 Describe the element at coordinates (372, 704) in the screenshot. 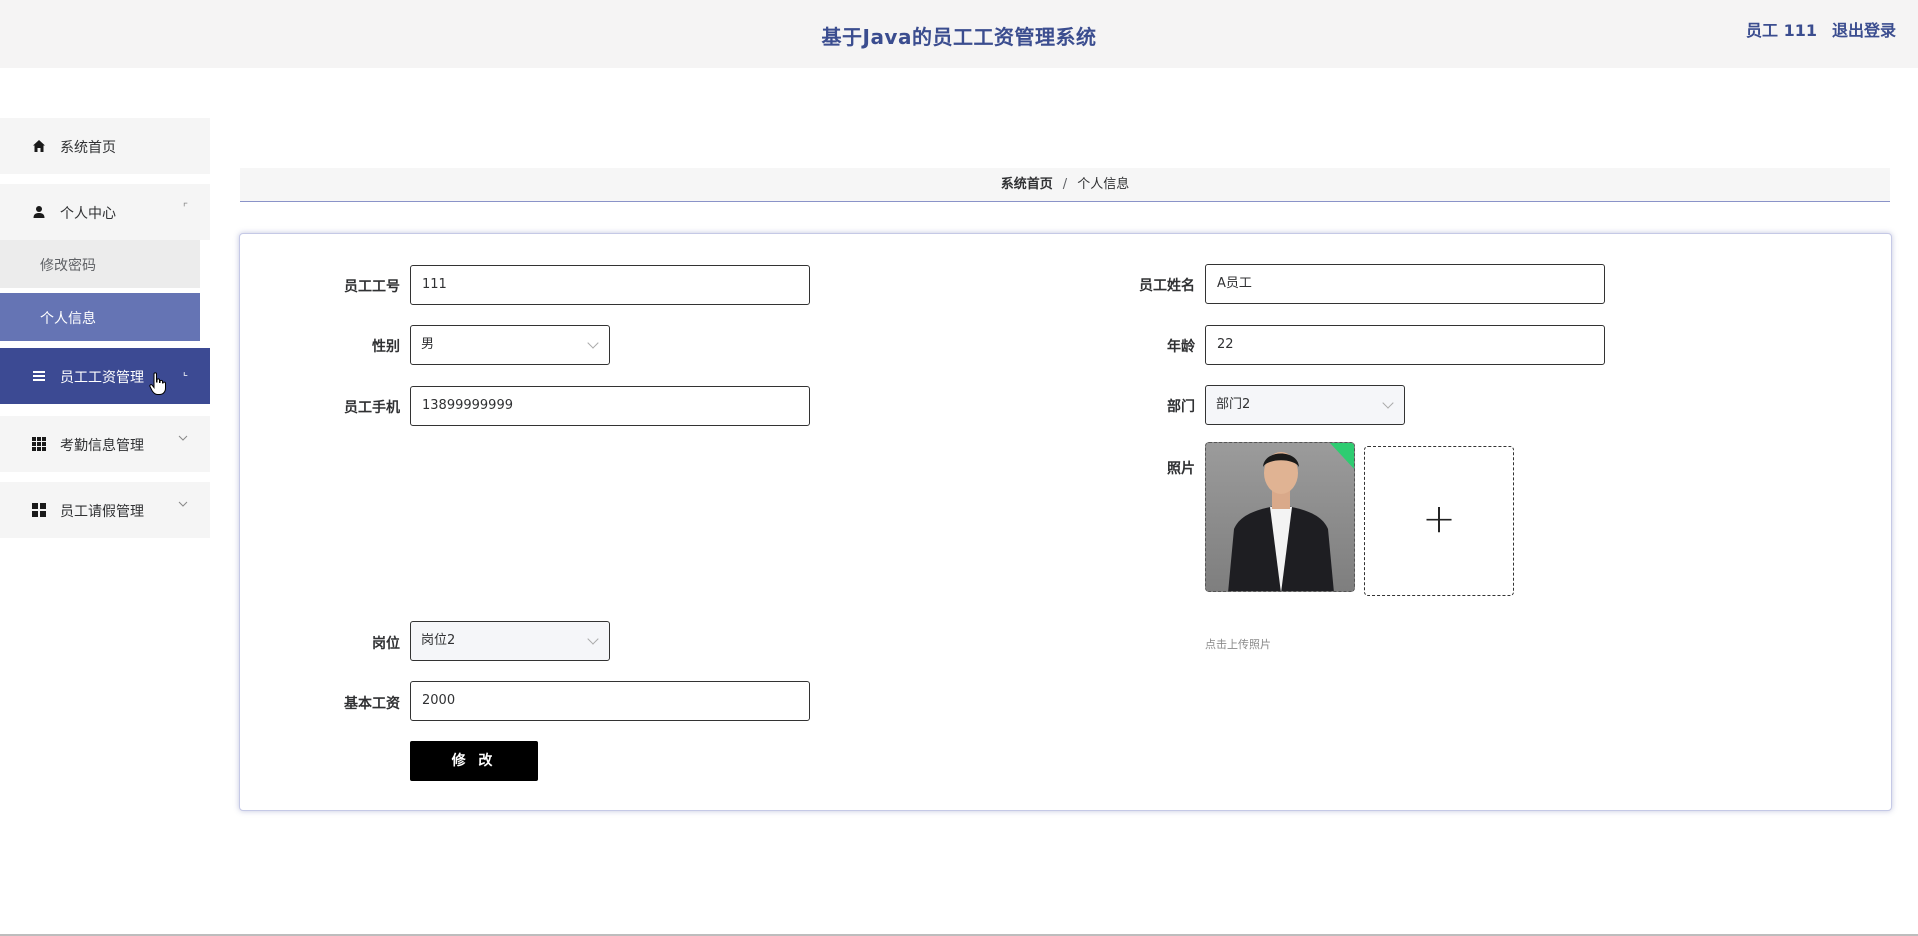

I see `salary-label: 基本工资` at that location.